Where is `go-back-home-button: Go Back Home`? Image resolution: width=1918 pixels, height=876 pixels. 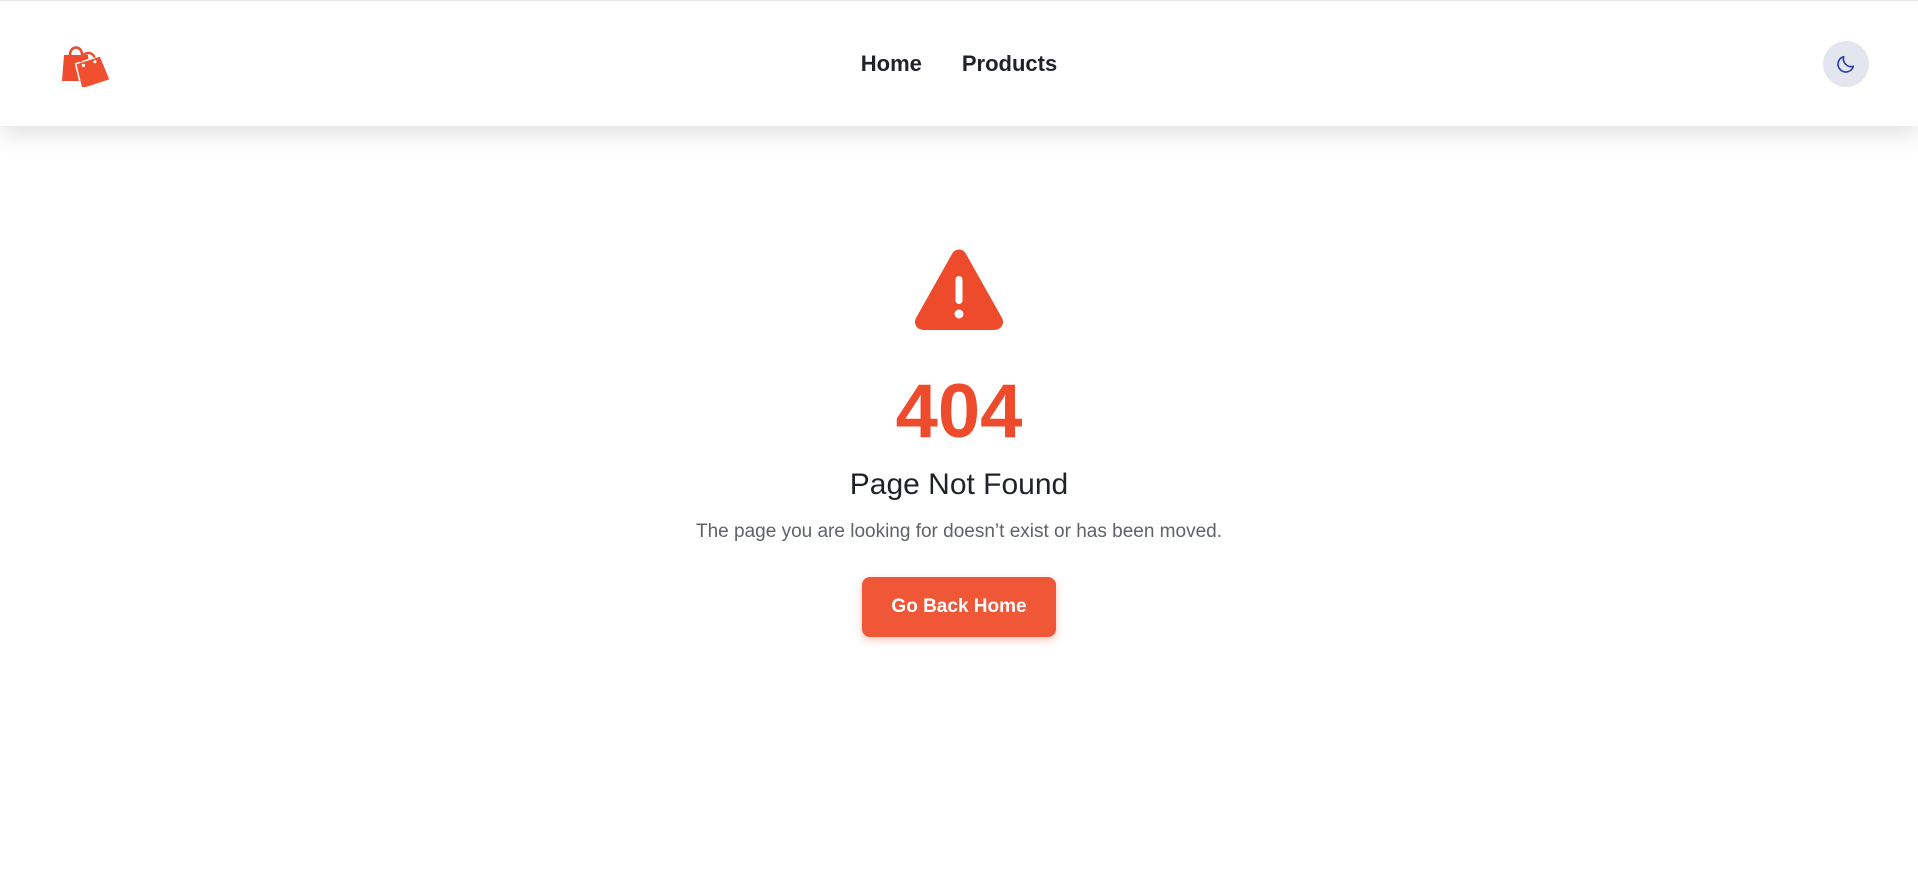
go-back-home-button: Go Back Home is located at coordinates (959, 607).